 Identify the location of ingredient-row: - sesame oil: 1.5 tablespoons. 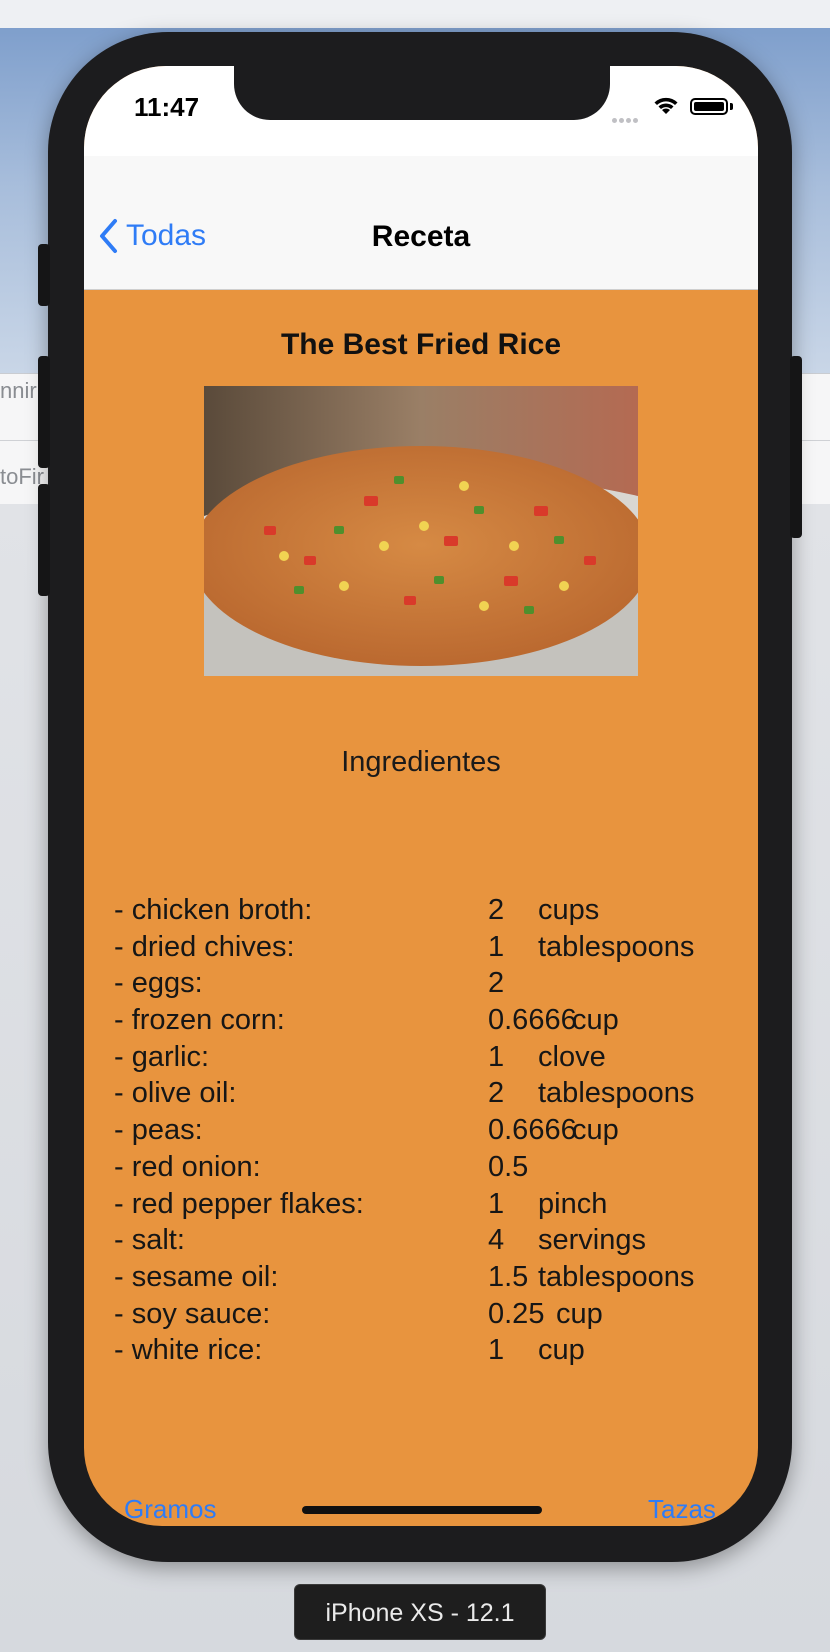
(424, 1279).